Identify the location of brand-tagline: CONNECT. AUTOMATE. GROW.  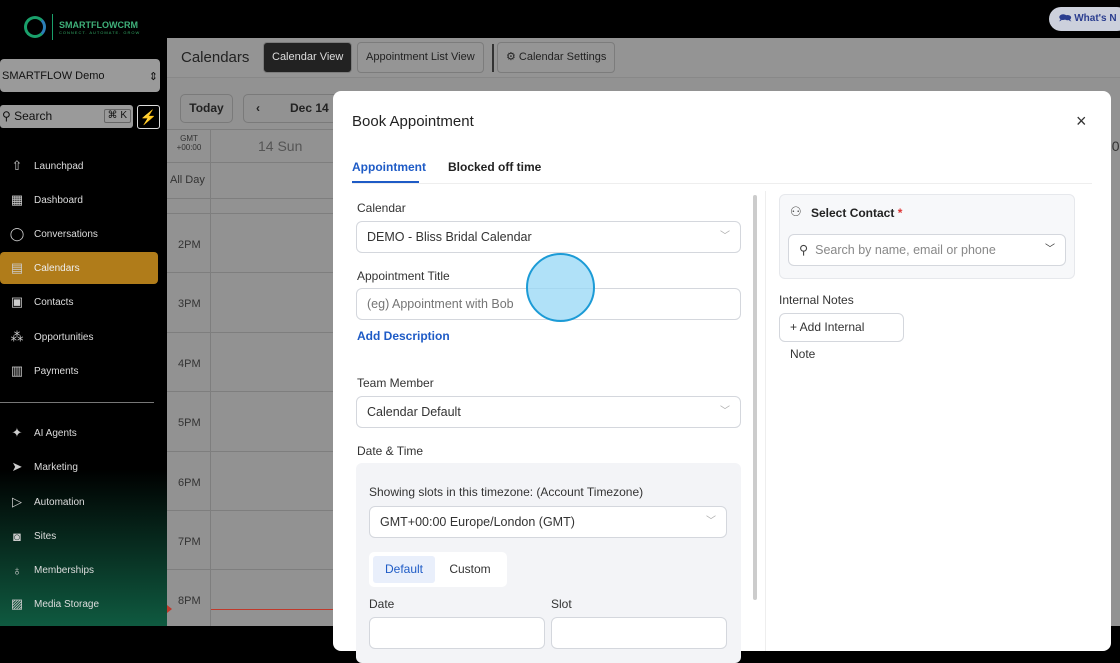
(100, 32).